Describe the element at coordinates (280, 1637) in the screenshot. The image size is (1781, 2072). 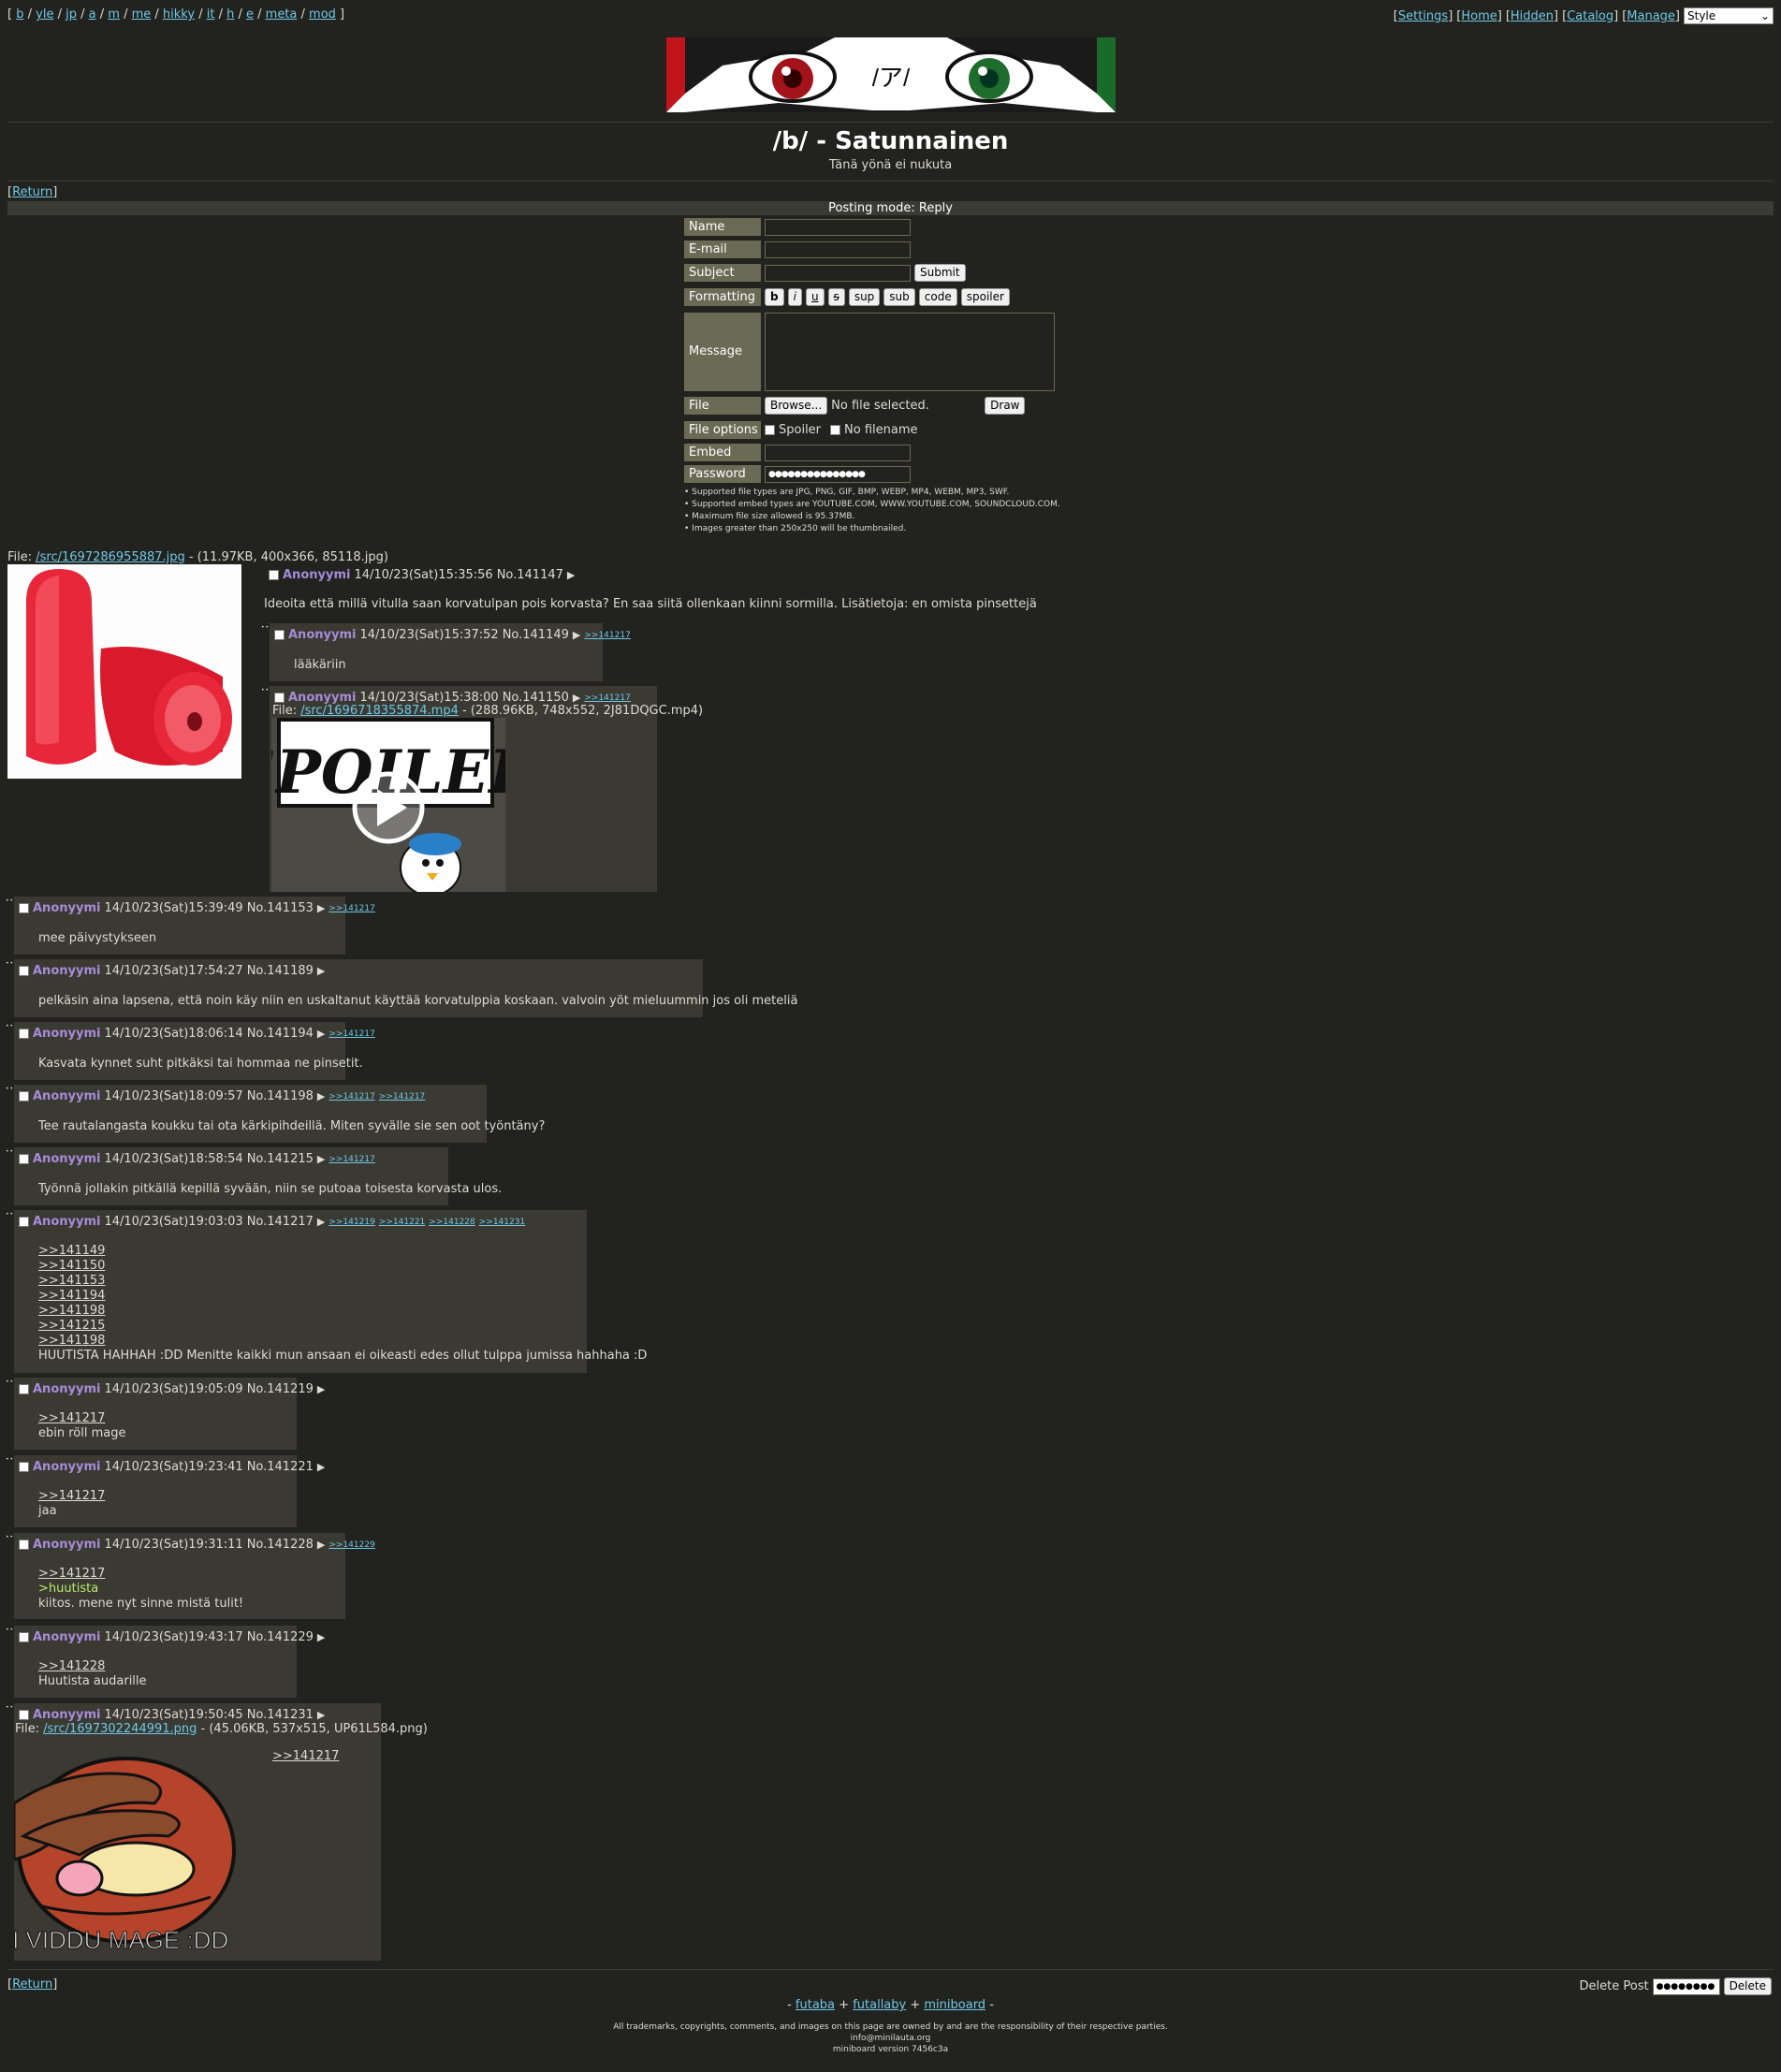
I see `post-number: No.141229` at that location.